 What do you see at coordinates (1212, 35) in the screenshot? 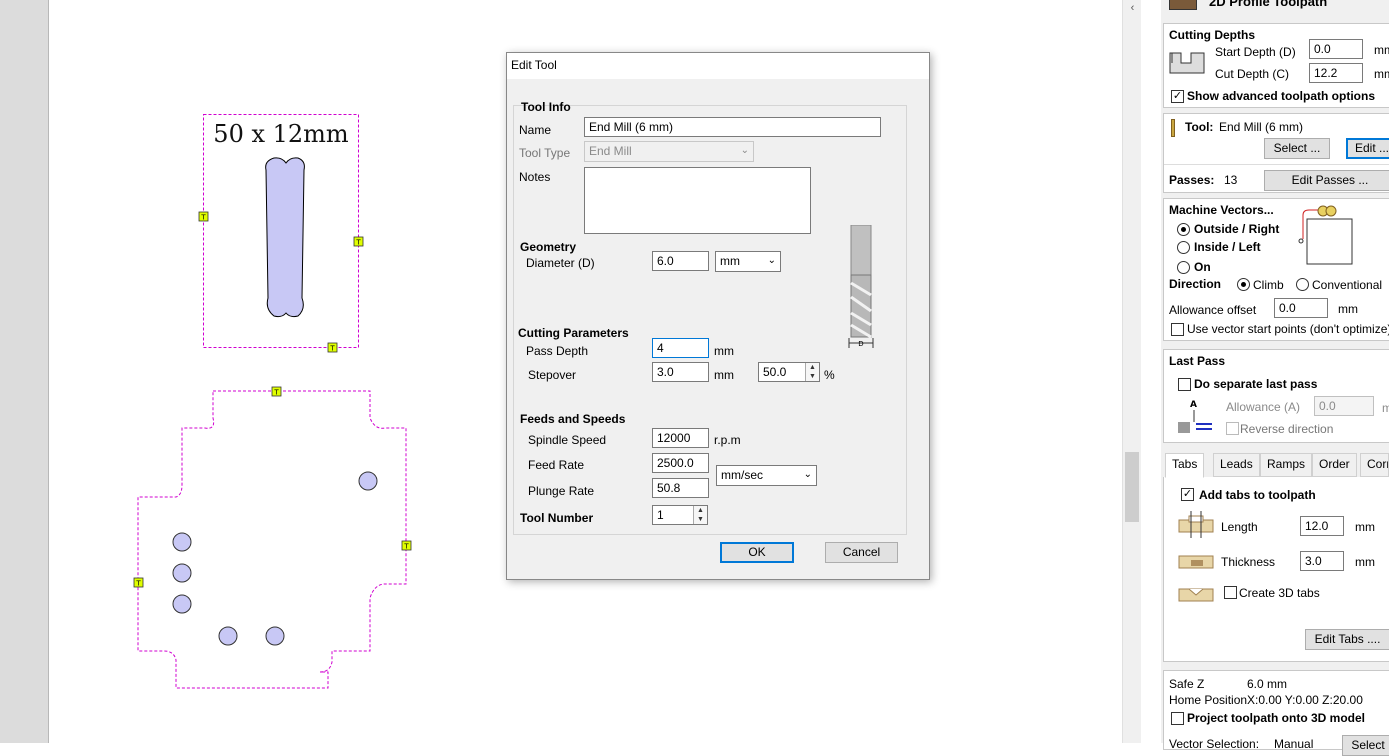
I see `cutting-depths-heading: Cutting Depths` at bounding box center [1212, 35].